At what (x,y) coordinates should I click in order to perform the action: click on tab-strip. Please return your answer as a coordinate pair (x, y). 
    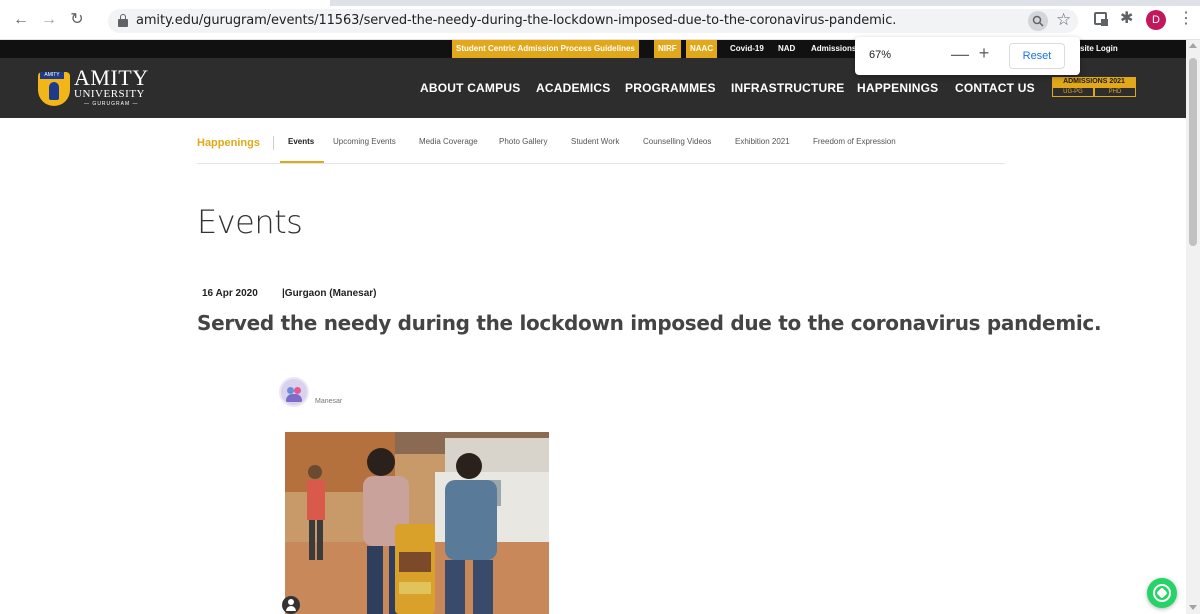
    Looking at the image, I should click on (765, 3).